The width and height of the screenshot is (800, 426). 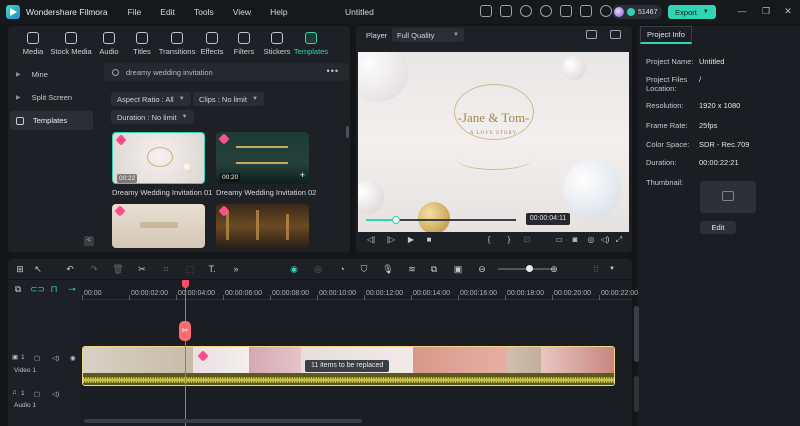 I want to click on zoom-in-icon: ⊕, so click(x=554, y=269).